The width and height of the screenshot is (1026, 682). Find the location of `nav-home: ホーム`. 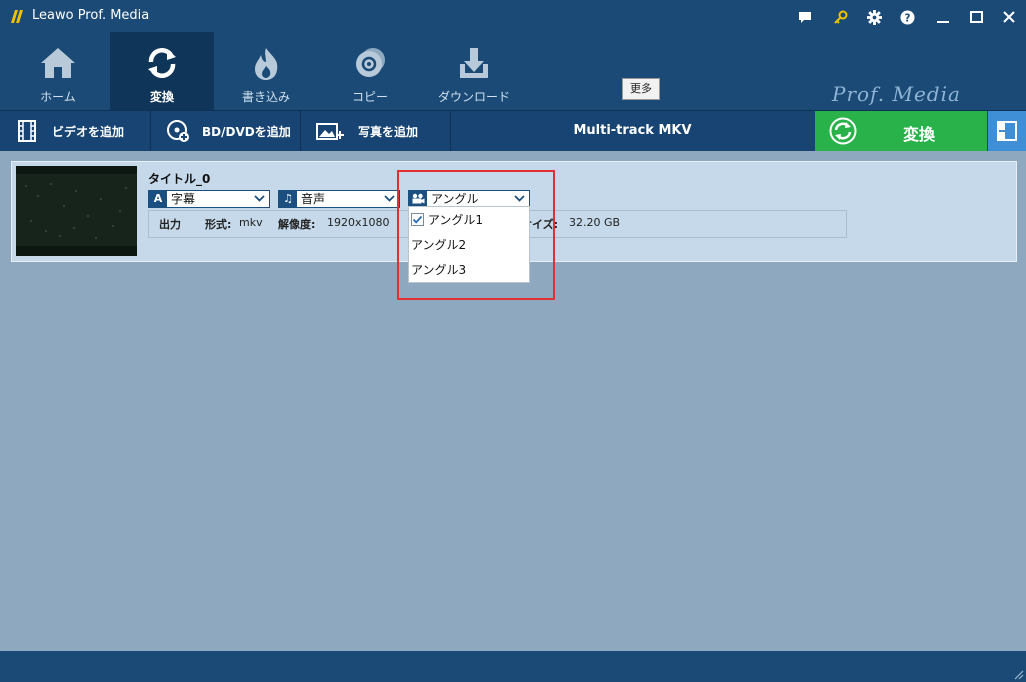

nav-home: ホーム is located at coordinates (58, 71).